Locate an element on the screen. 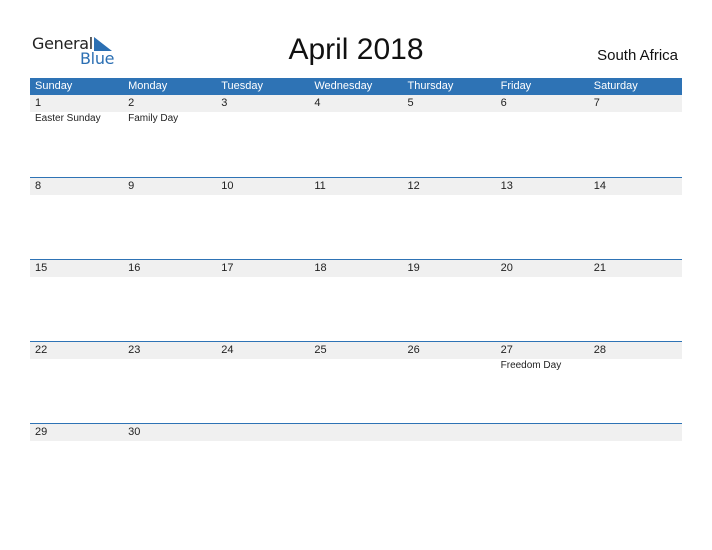 The height and width of the screenshot is (550, 712). day-number: 9 is located at coordinates (131, 186).